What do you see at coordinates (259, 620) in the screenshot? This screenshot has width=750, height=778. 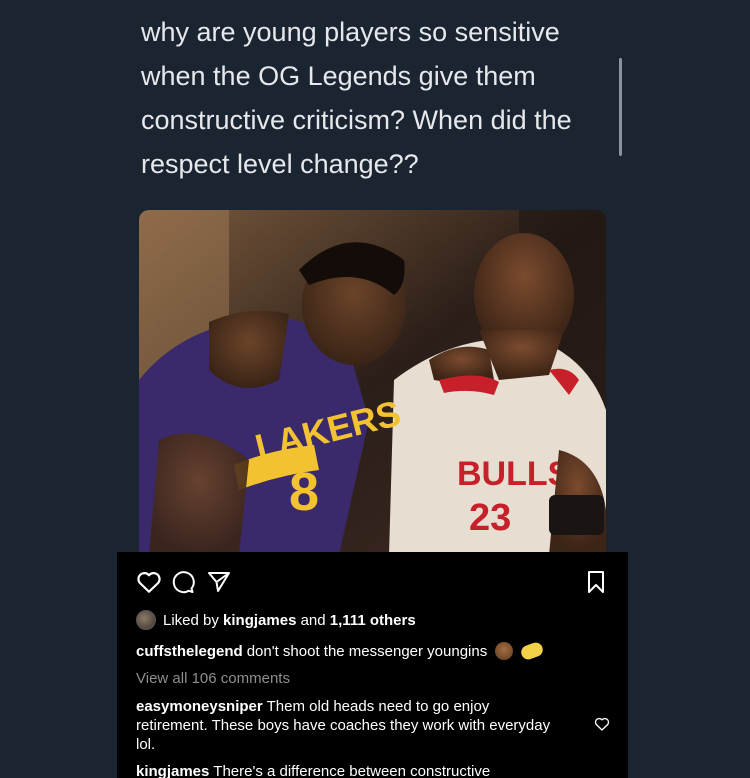 I see `likes-user: kingjames` at bounding box center [259, 620].